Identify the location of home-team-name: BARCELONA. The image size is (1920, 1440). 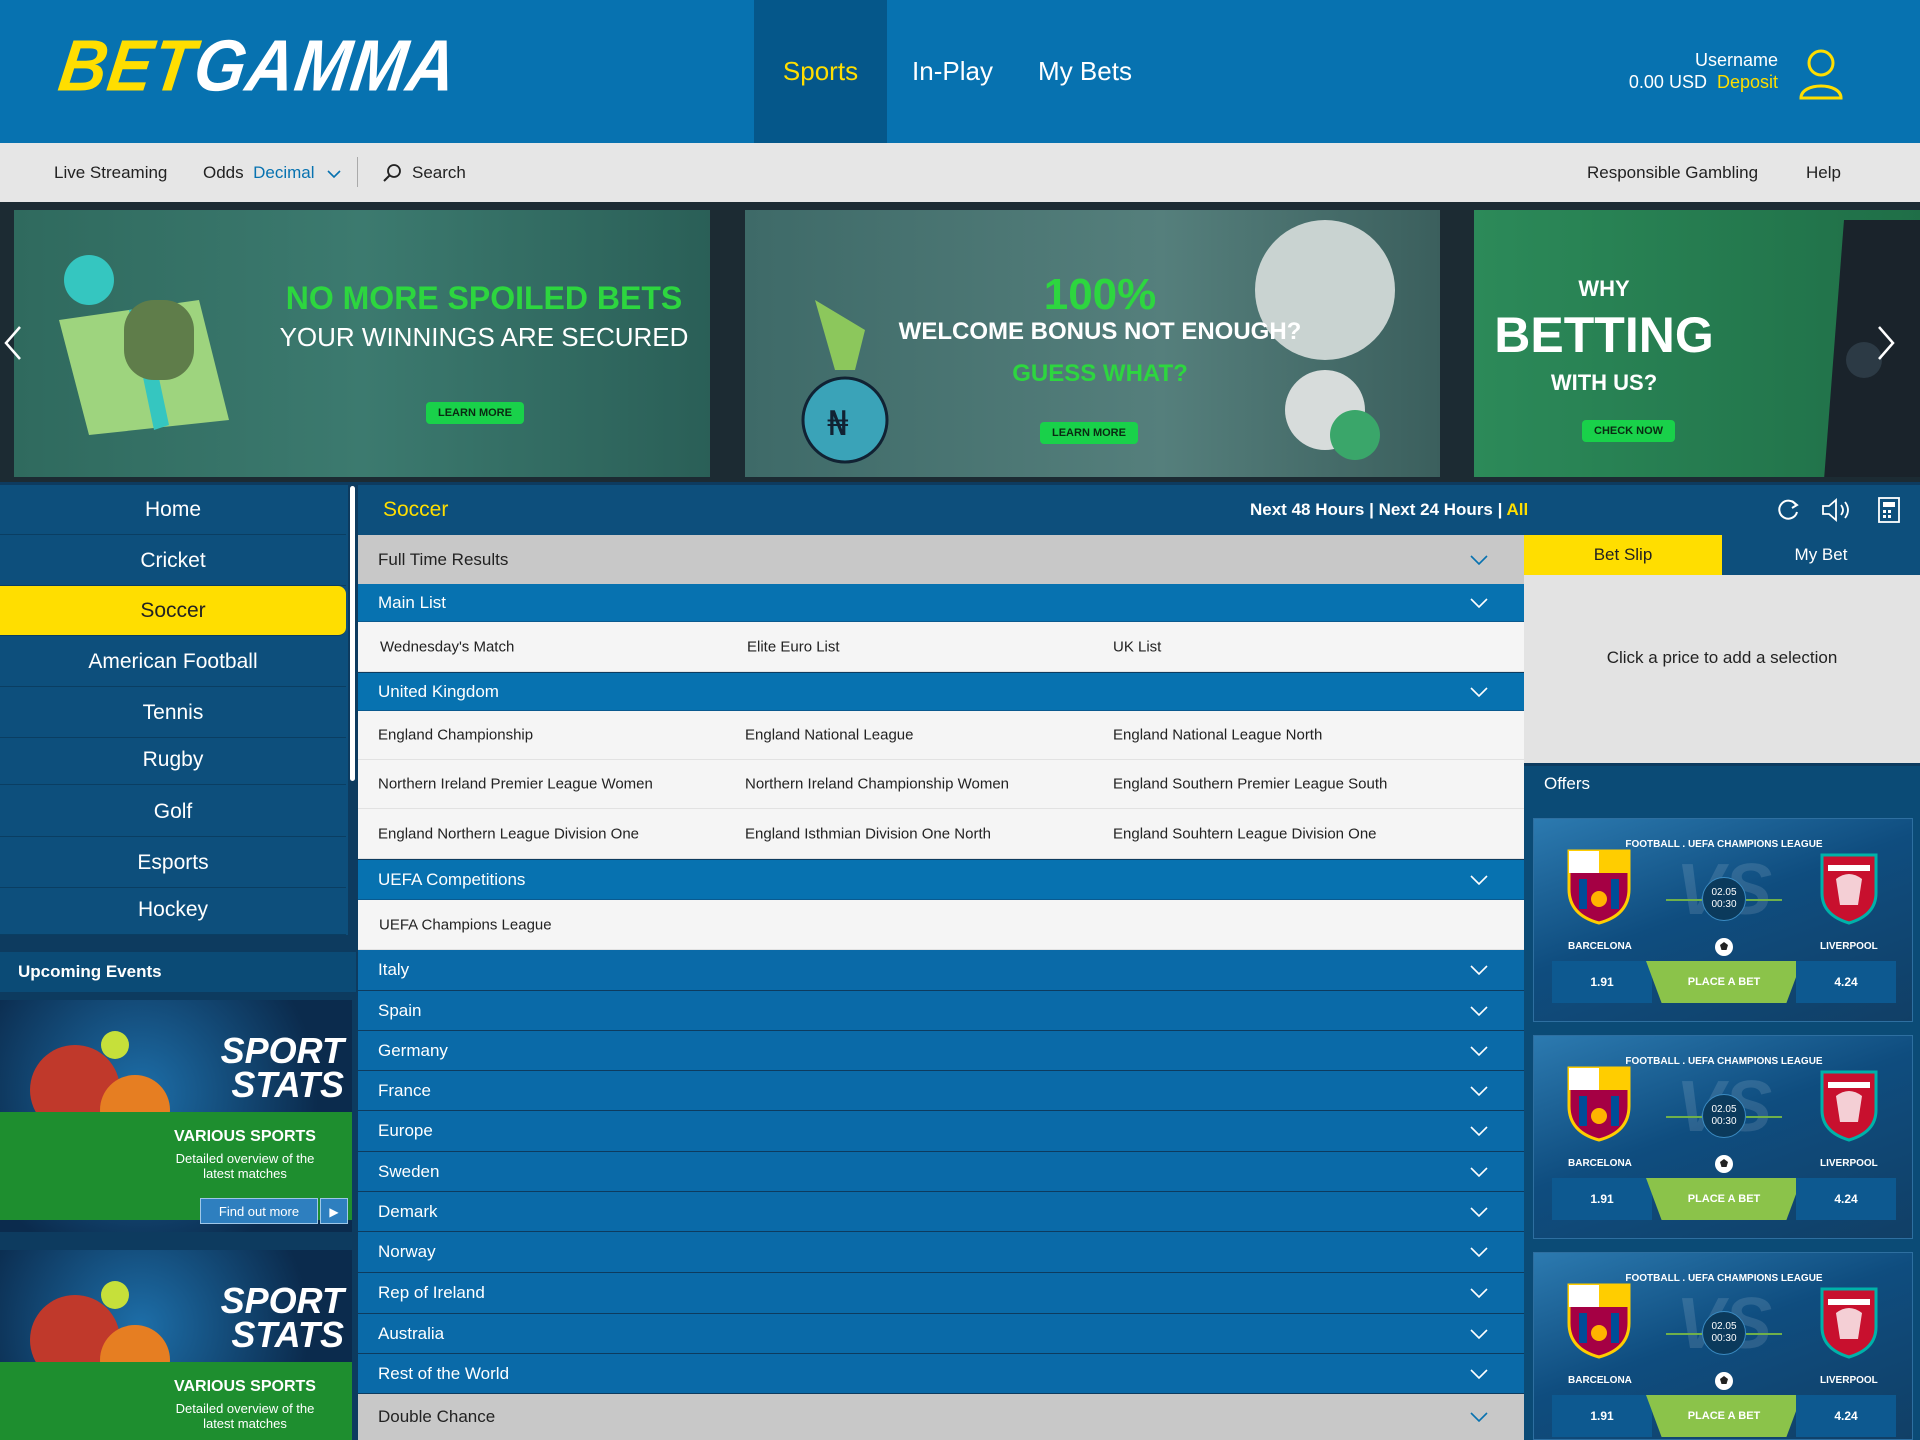
(1600, 1380).